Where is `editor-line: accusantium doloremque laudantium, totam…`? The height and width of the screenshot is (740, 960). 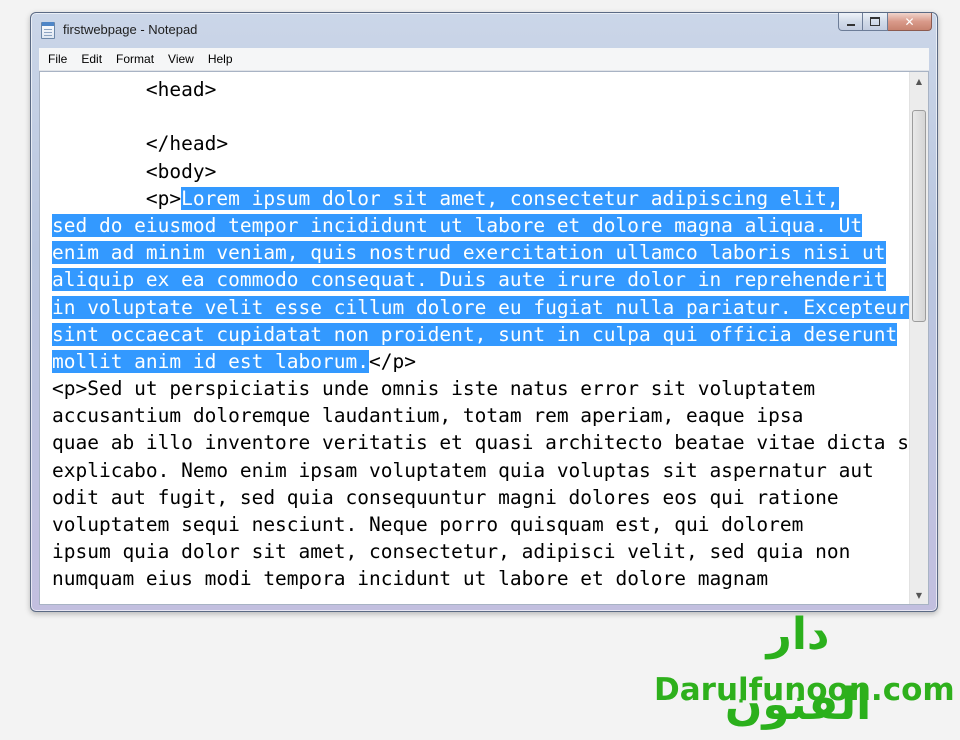
editor-line: accusantium doloremque laudantium, totam… is located at coordinates (477, 415).